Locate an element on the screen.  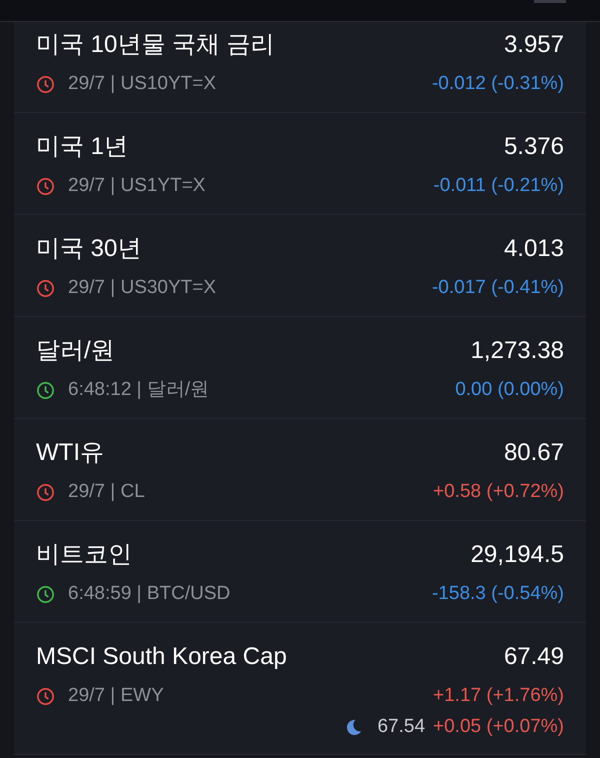
after-hours-change: +0.05 (+0.07%) is located at coordinates (498, 726).